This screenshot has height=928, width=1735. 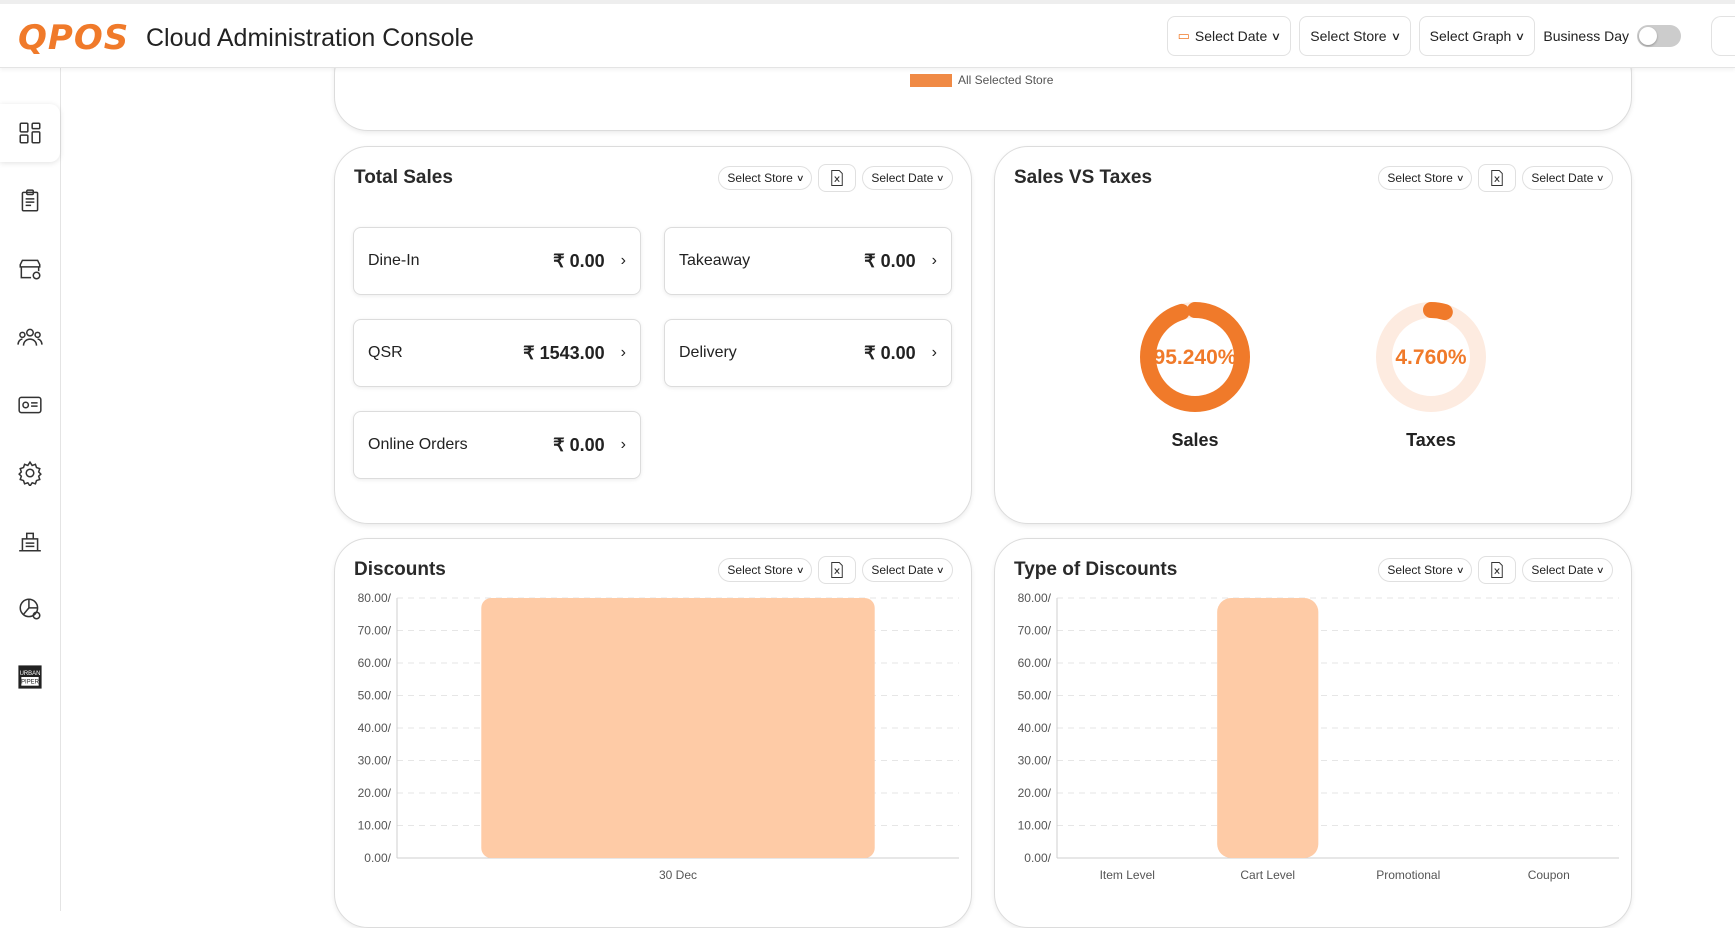 What do you see at coordinates (1586, 36) in the screenshot?
I see `business-day-label: Business Day` at bounding box center [1586, 36].